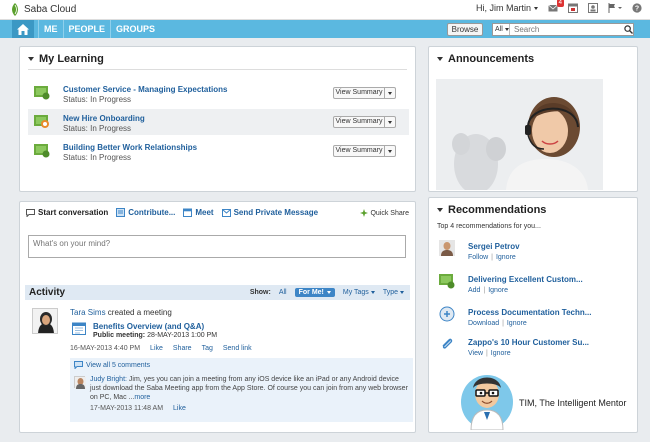 Image resolution: width=650 pixels, height=442 pixels. What do you see at coordinates (615, 8) in the screenshot?
I see `flag-icon` at bounding box center [615, 8].